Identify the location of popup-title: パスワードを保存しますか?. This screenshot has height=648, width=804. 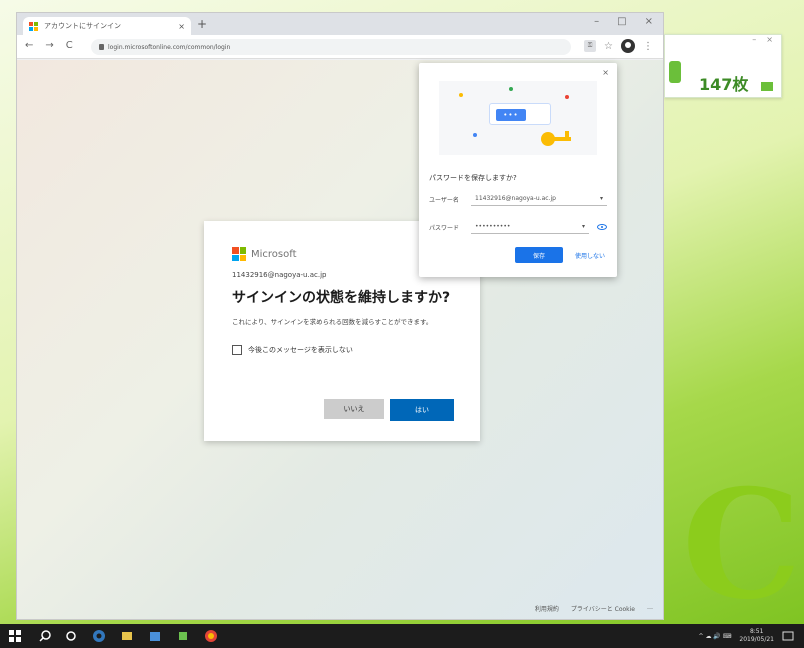
(473, 178).